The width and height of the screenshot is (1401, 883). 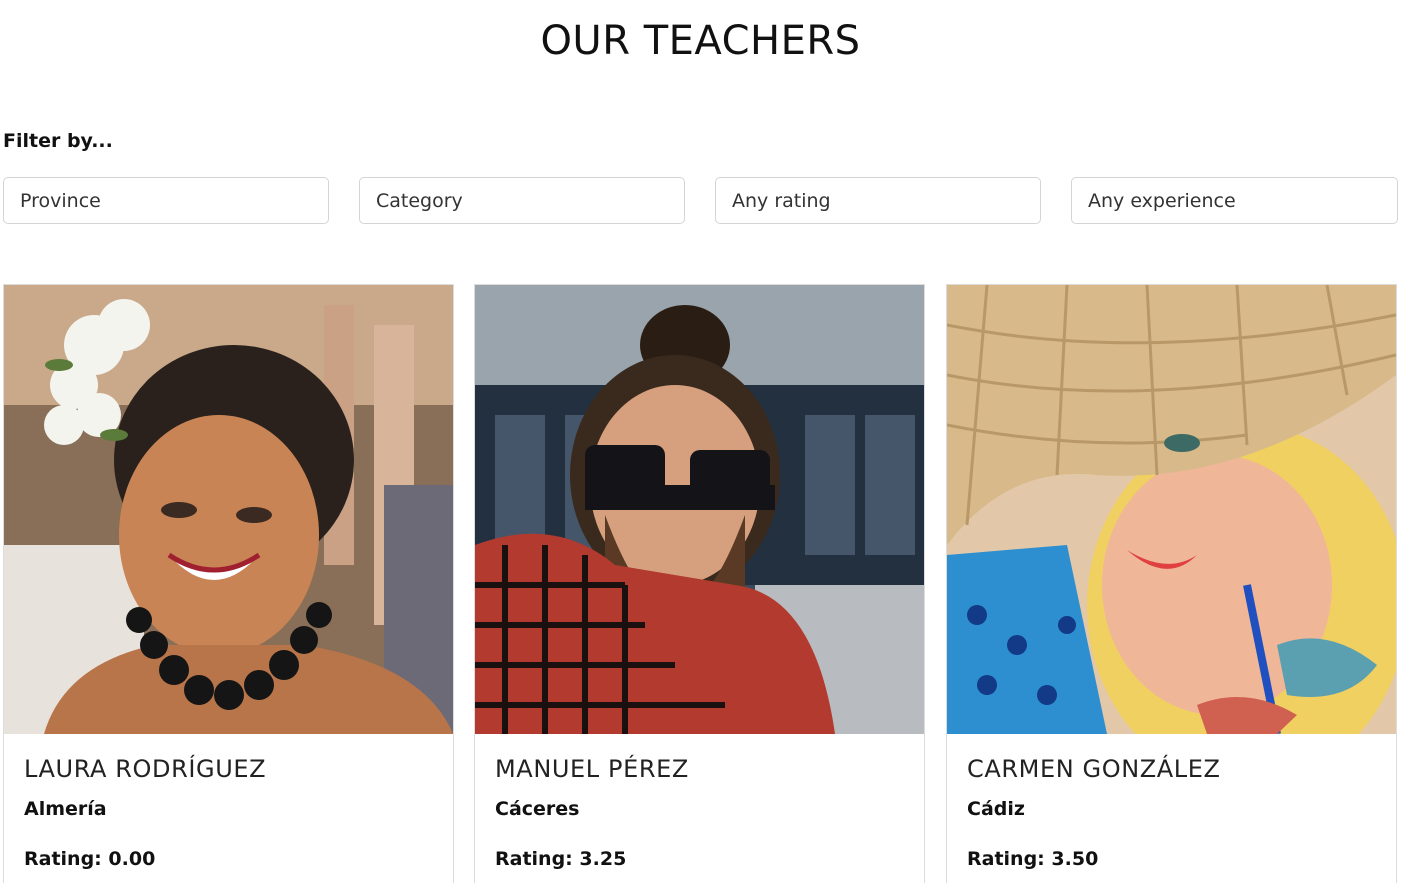 I want to click on teacher-name: CARMEN GONZÁLEZ, so click(x=1094, y=769).